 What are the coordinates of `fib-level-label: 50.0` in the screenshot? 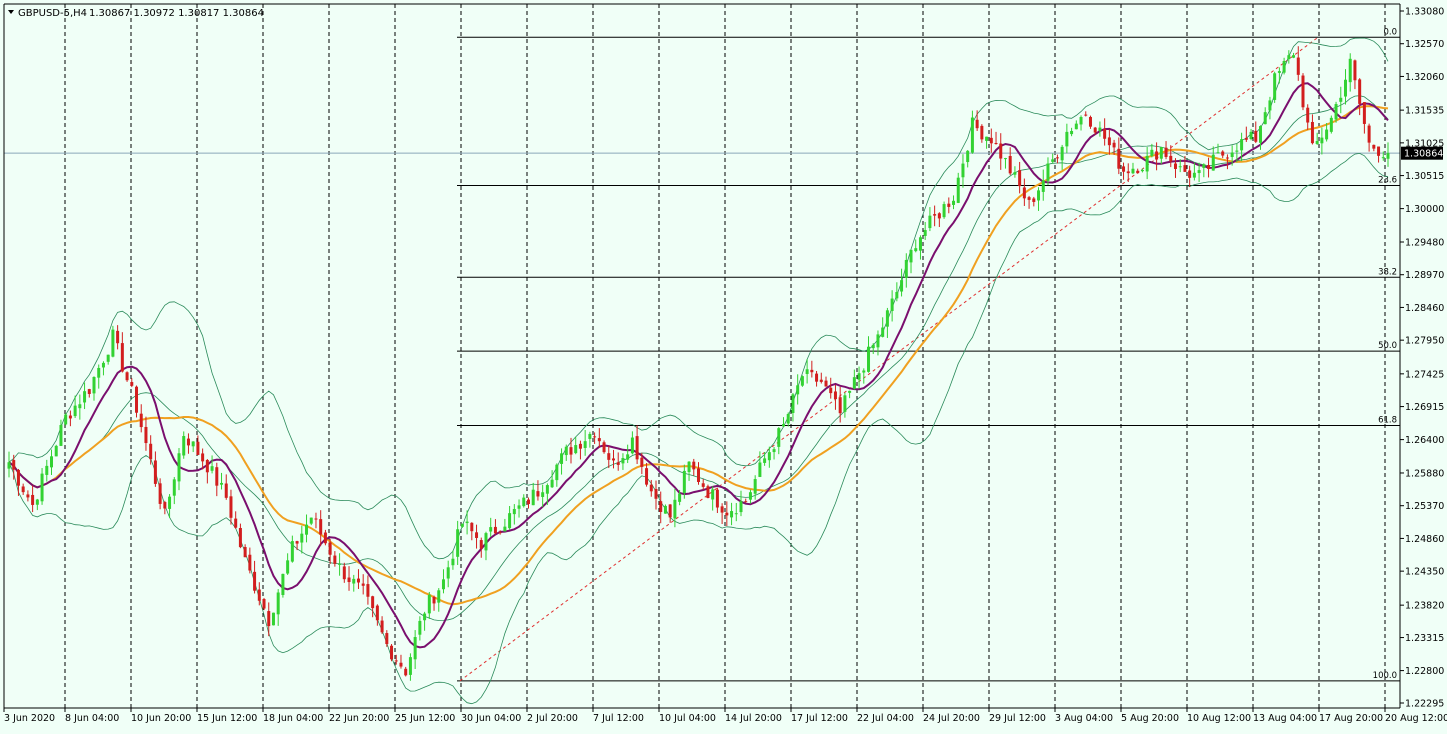 It's located at (1387, 346).